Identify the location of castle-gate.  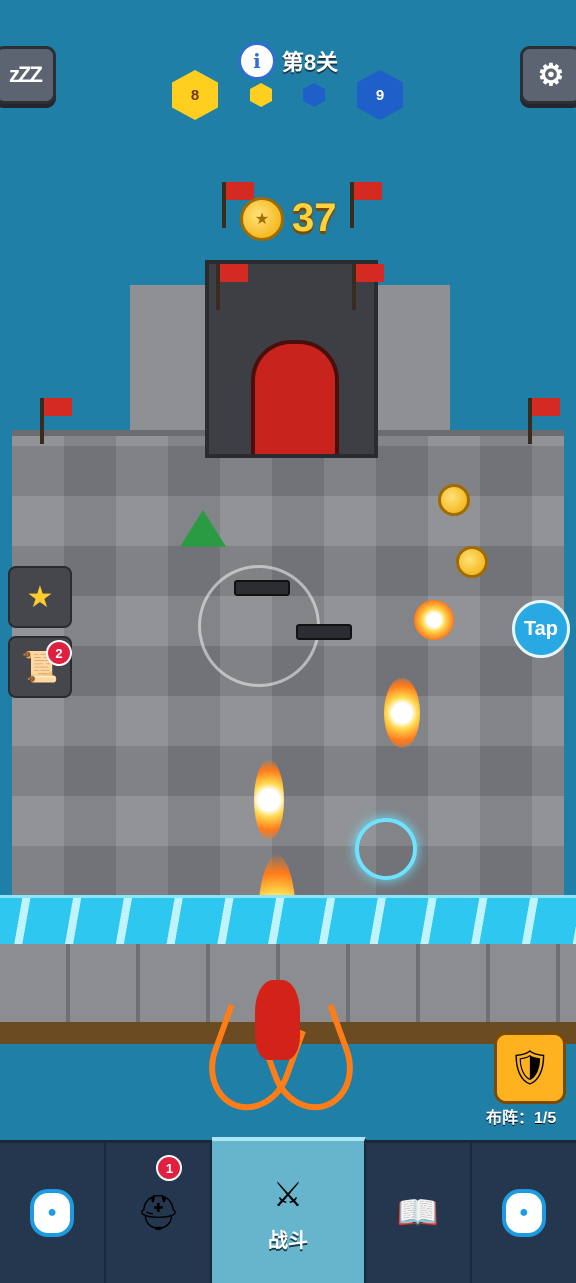
(295, 397).